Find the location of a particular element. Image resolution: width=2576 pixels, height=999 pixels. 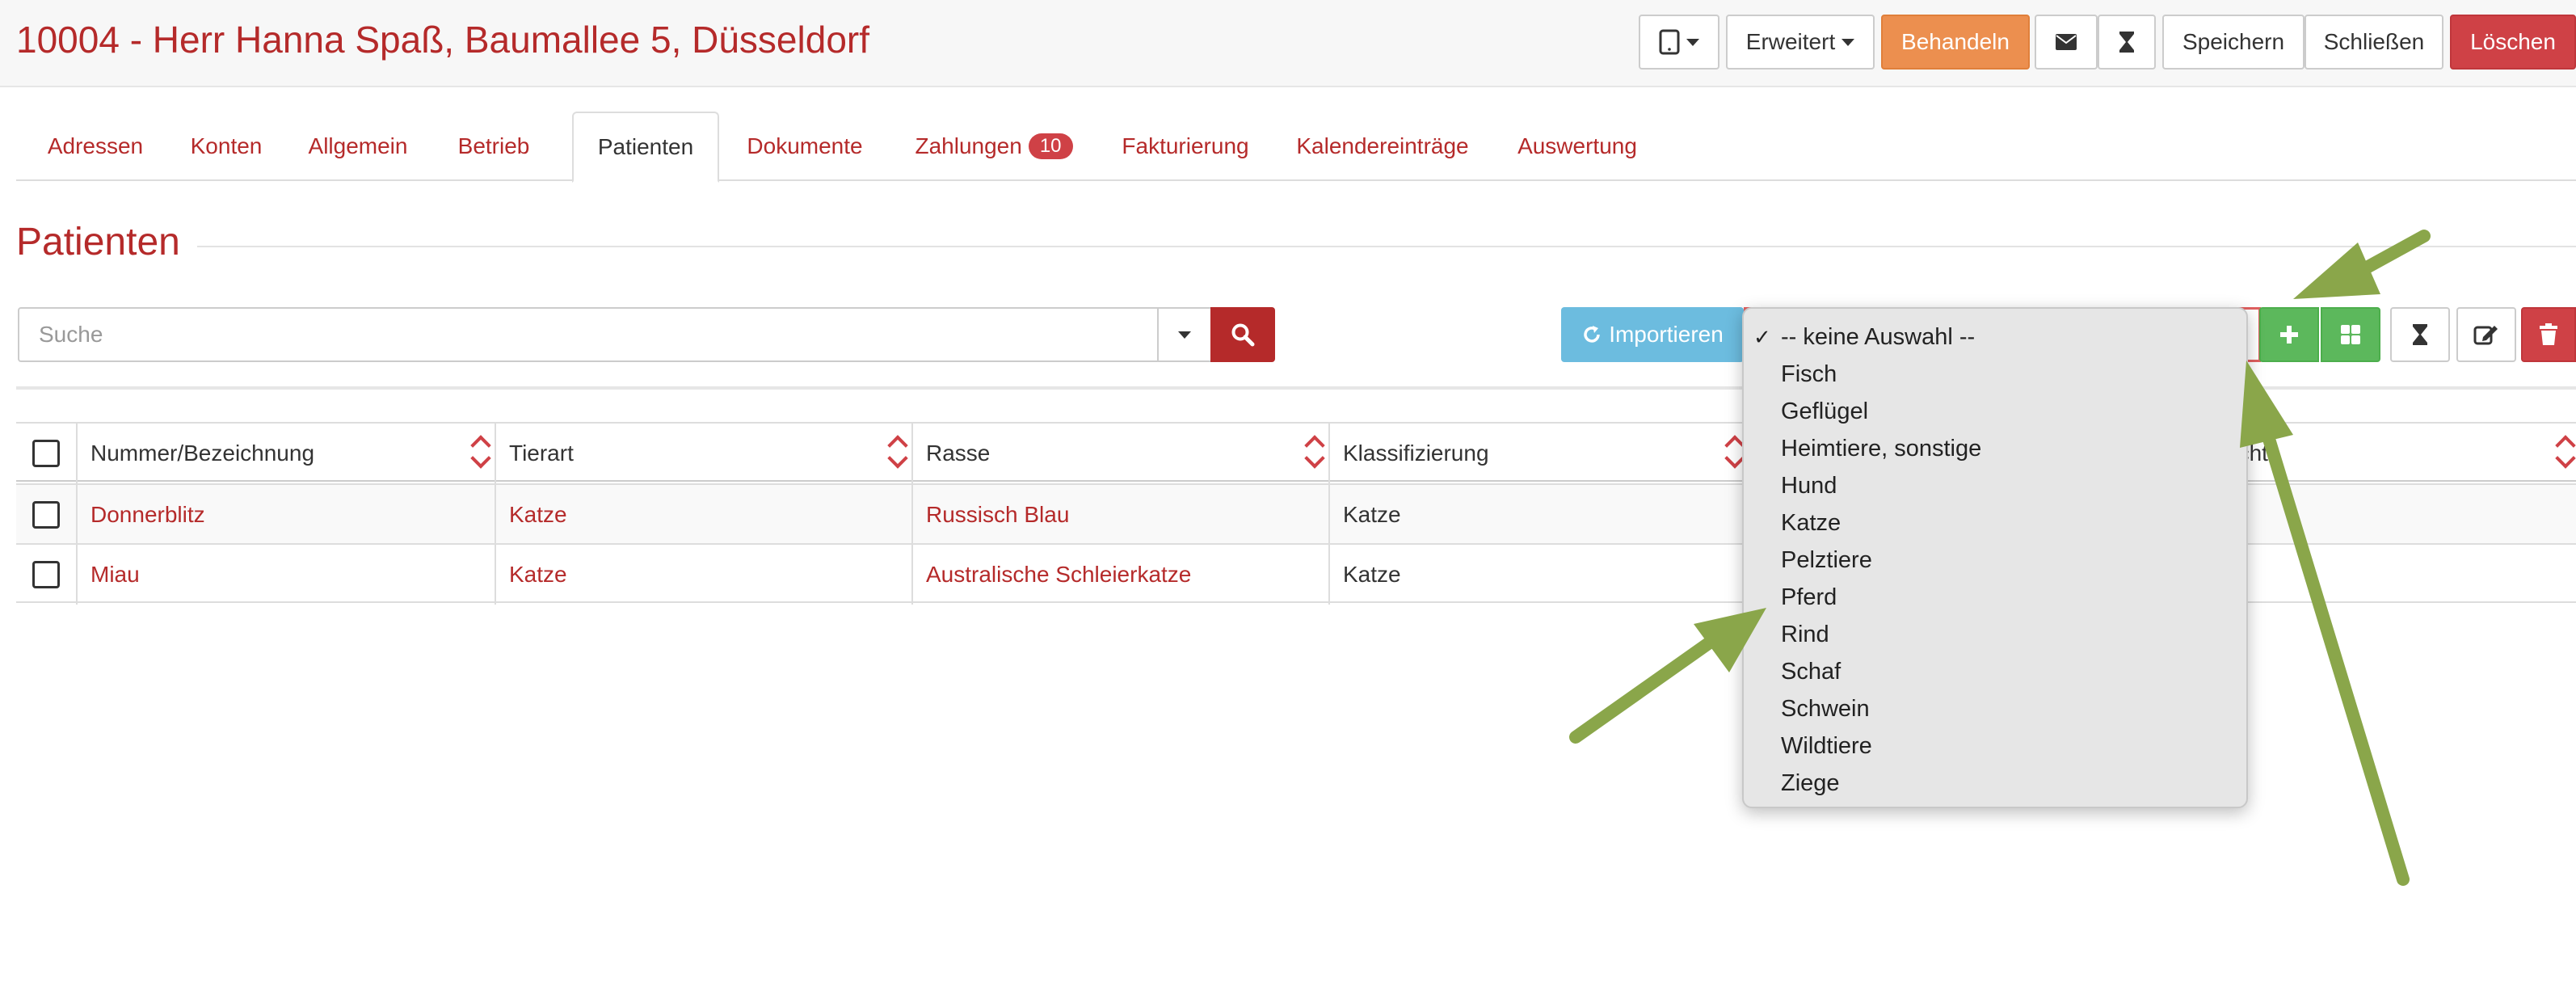

select-all-checkbox is located at coordinates (46, 454).